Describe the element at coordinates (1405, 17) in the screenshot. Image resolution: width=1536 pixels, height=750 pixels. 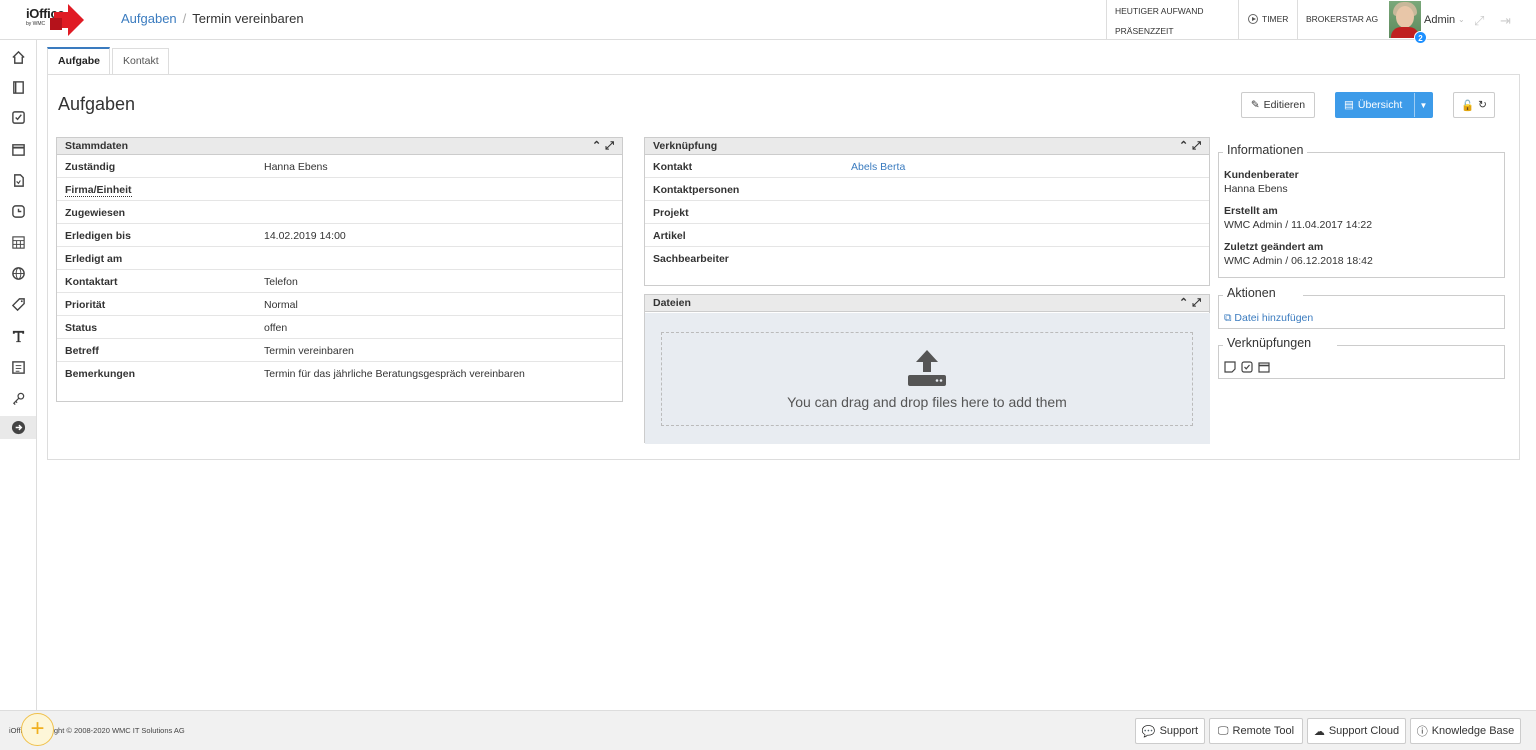
I see `avatar-face` at that location.